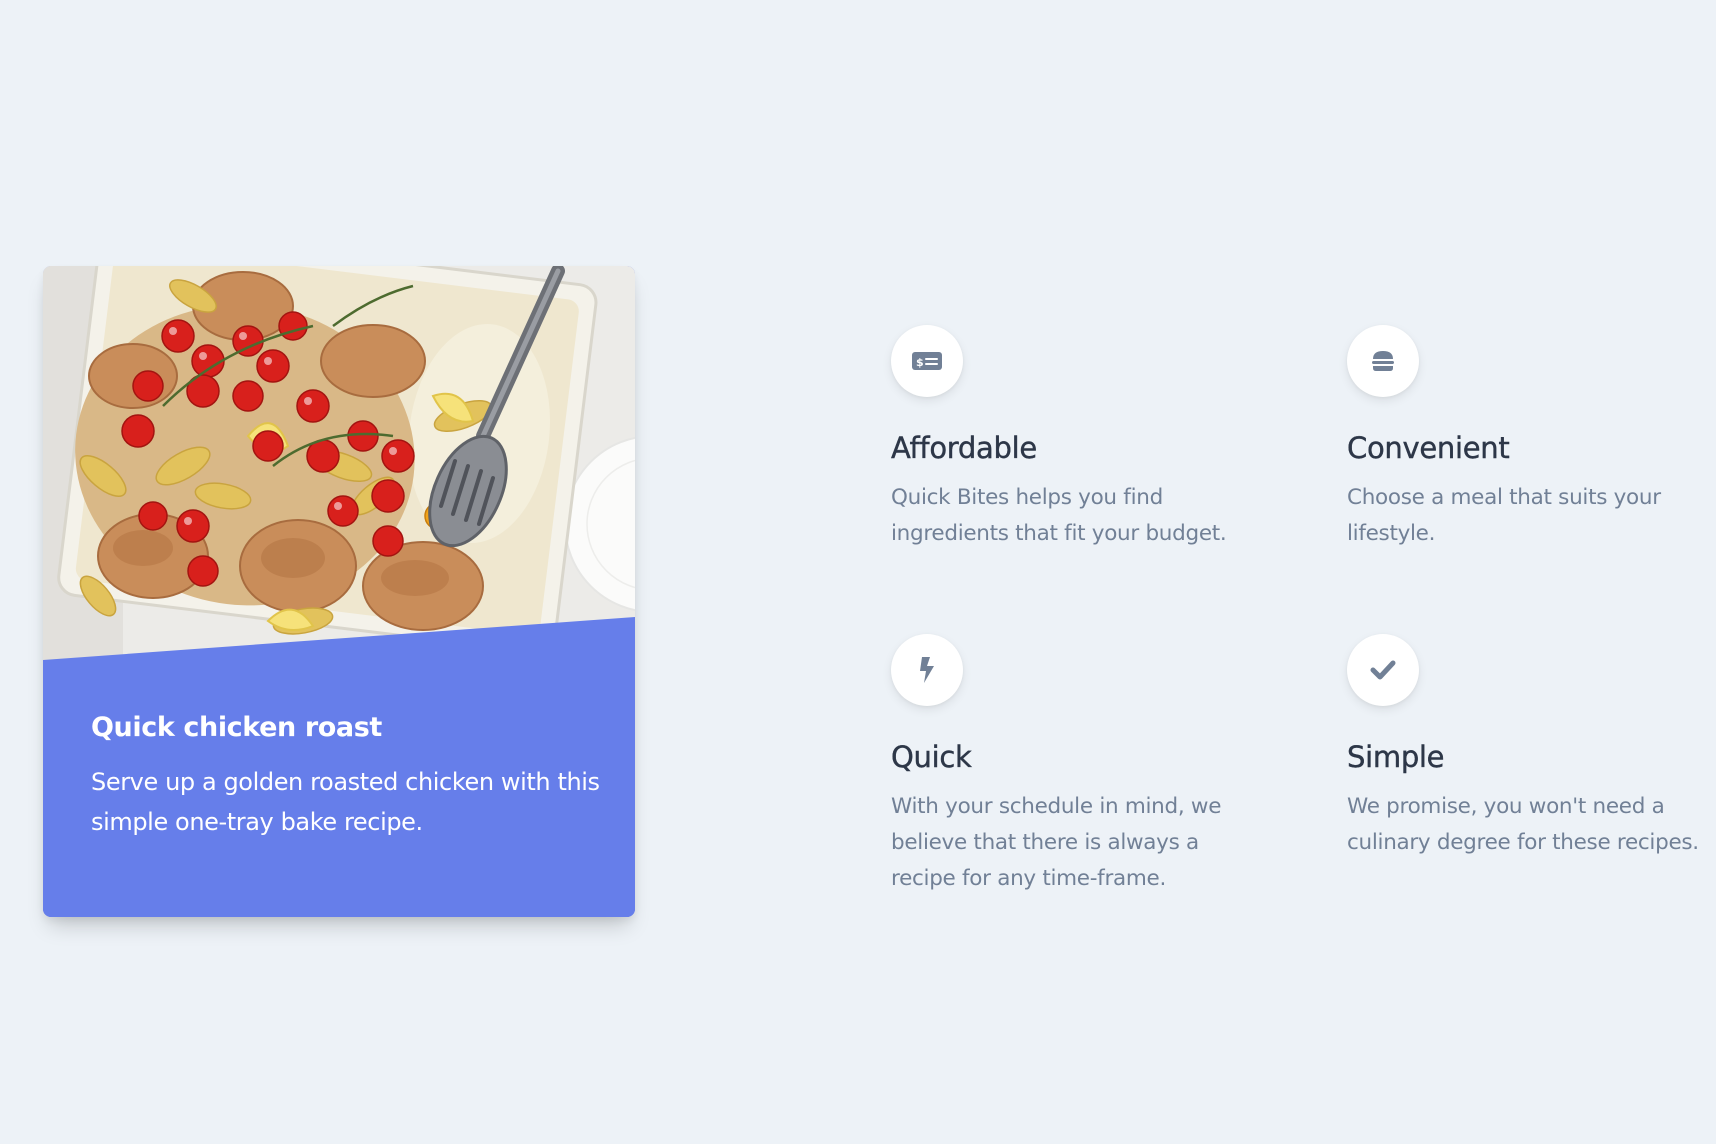  I want to click on hamburger-icon, so click(1383, 361).